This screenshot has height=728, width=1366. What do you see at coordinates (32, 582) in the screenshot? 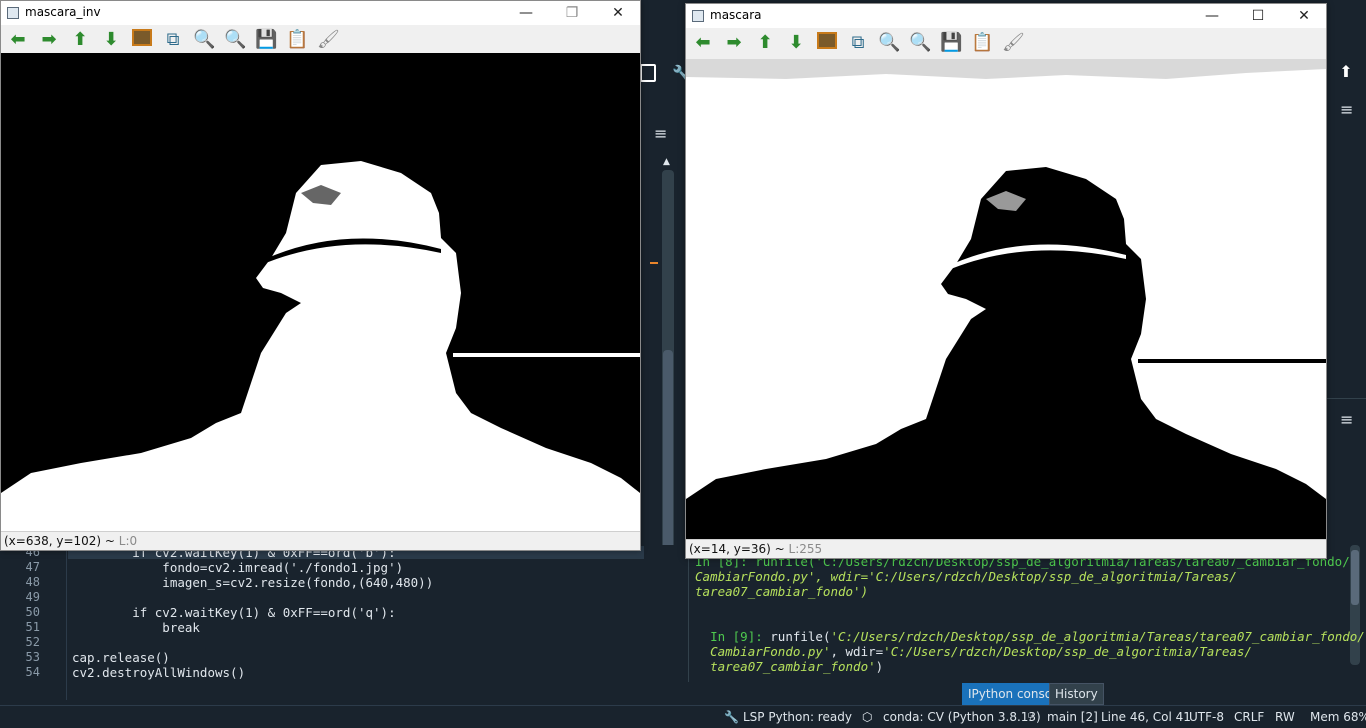
I see `line-number: 48` at bounding box center [32, 582].